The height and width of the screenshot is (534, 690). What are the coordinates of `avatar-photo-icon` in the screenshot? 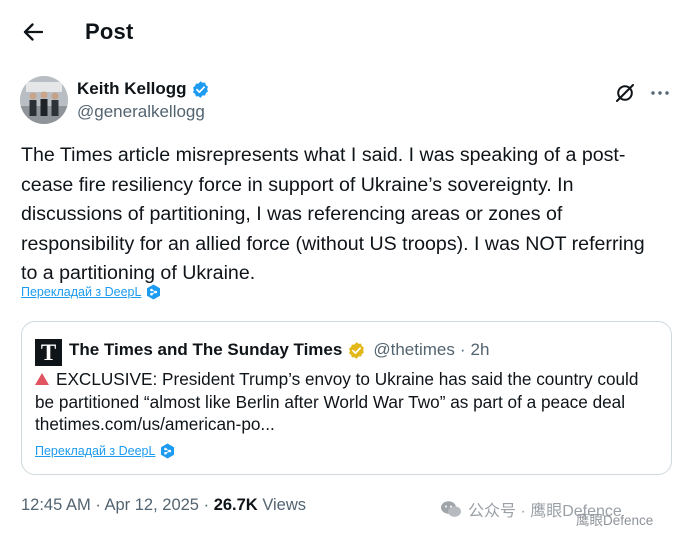 It's located at (44, 100).